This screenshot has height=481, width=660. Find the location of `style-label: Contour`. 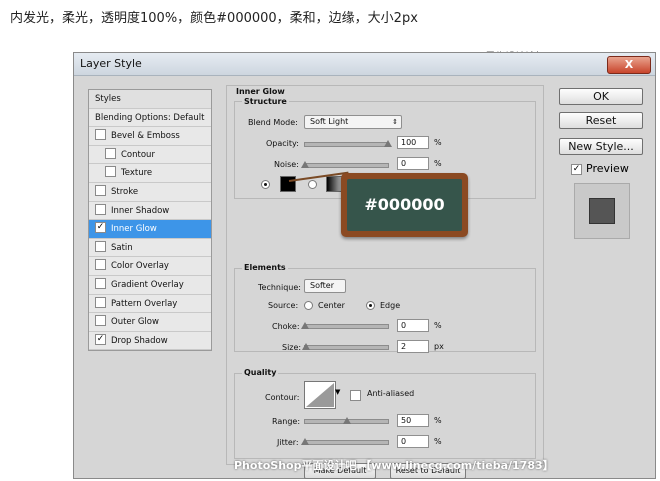

style-label: Contour is located at coordinates (138, 154).